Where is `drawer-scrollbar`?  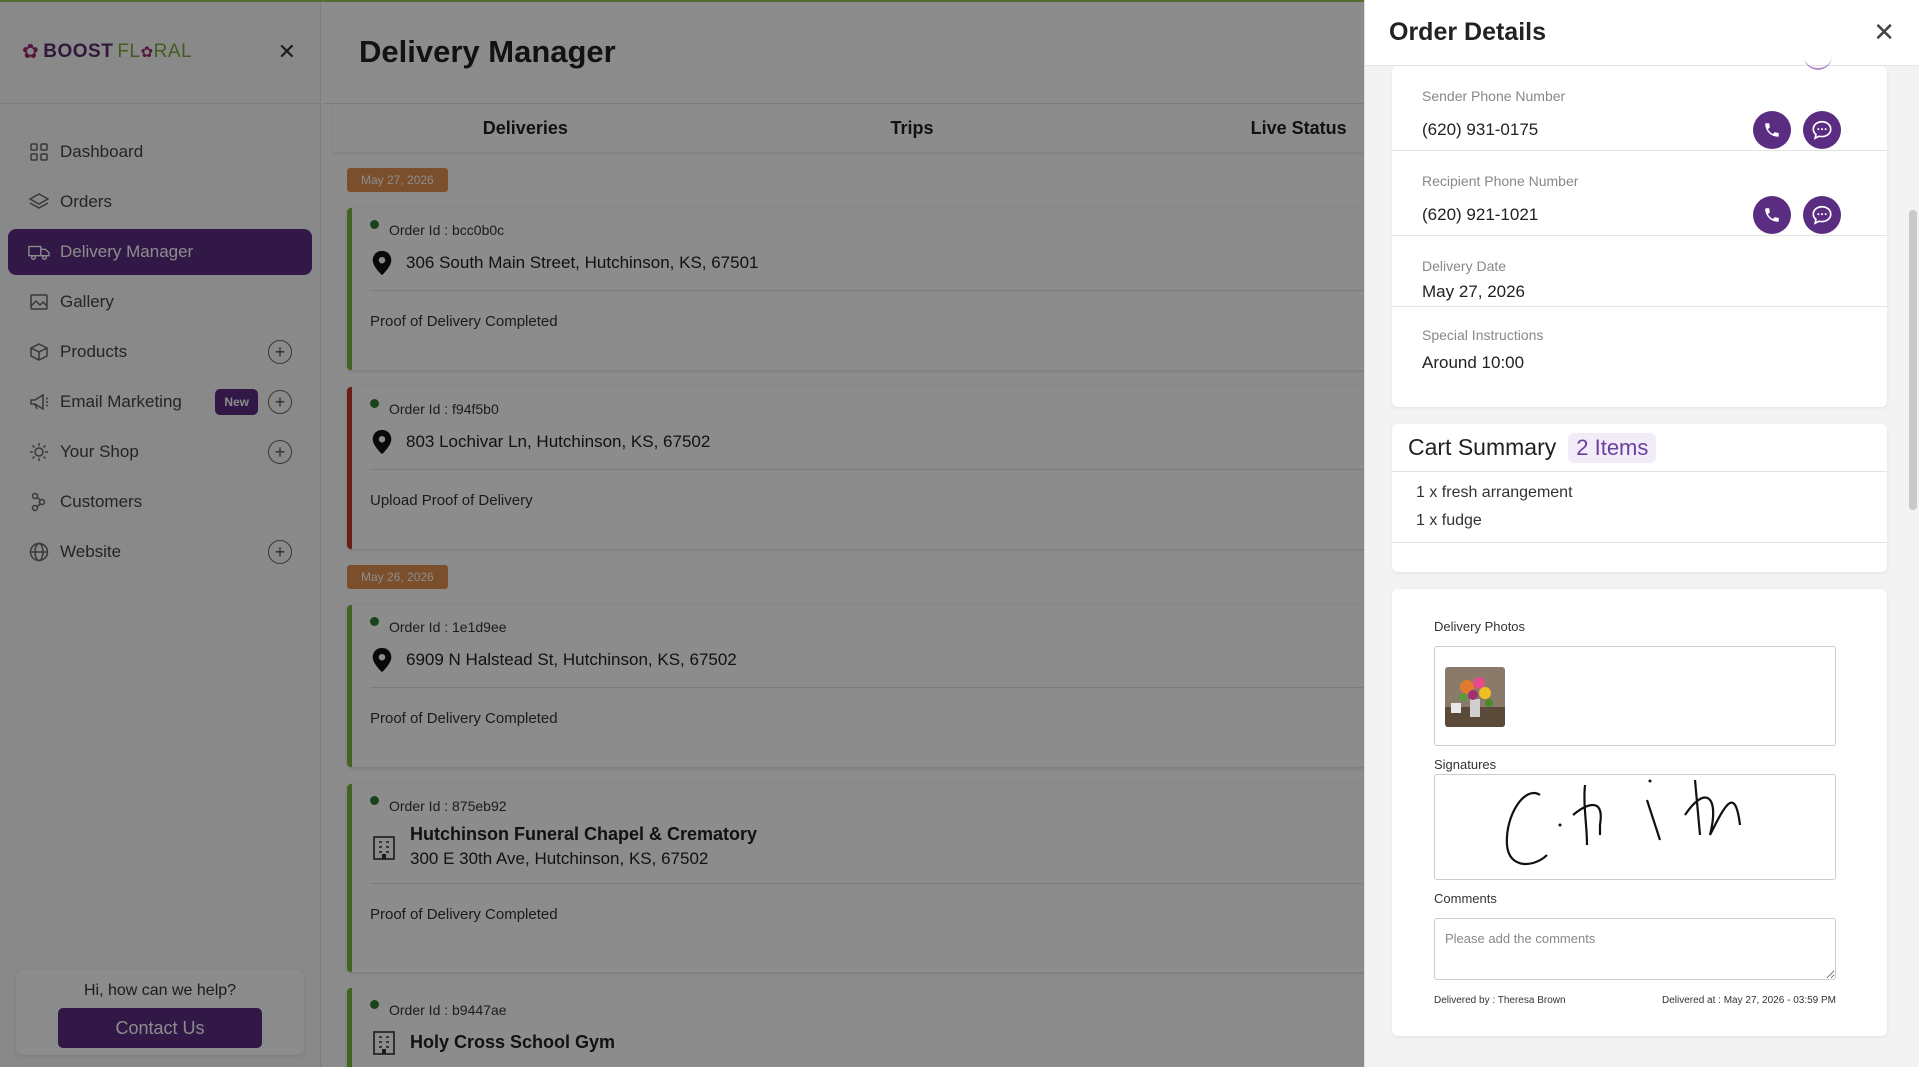
drawer-scrollbar is located at coordinates (1913, 360).